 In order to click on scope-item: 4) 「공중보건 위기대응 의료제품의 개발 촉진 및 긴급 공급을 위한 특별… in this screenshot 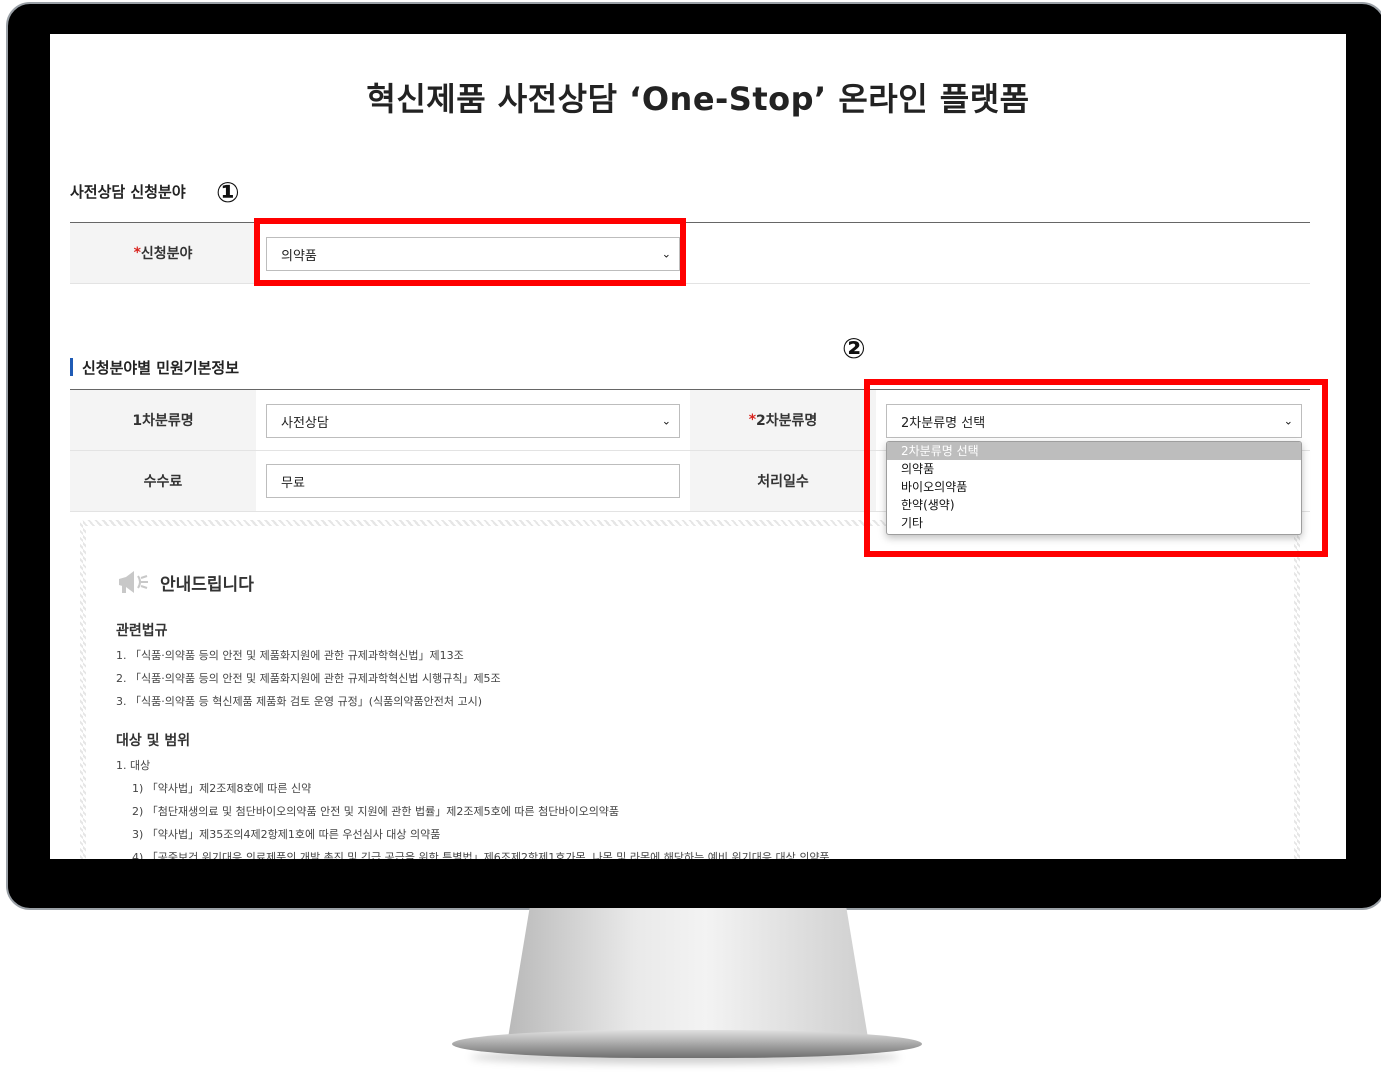, I will do `click(481, 855)`.